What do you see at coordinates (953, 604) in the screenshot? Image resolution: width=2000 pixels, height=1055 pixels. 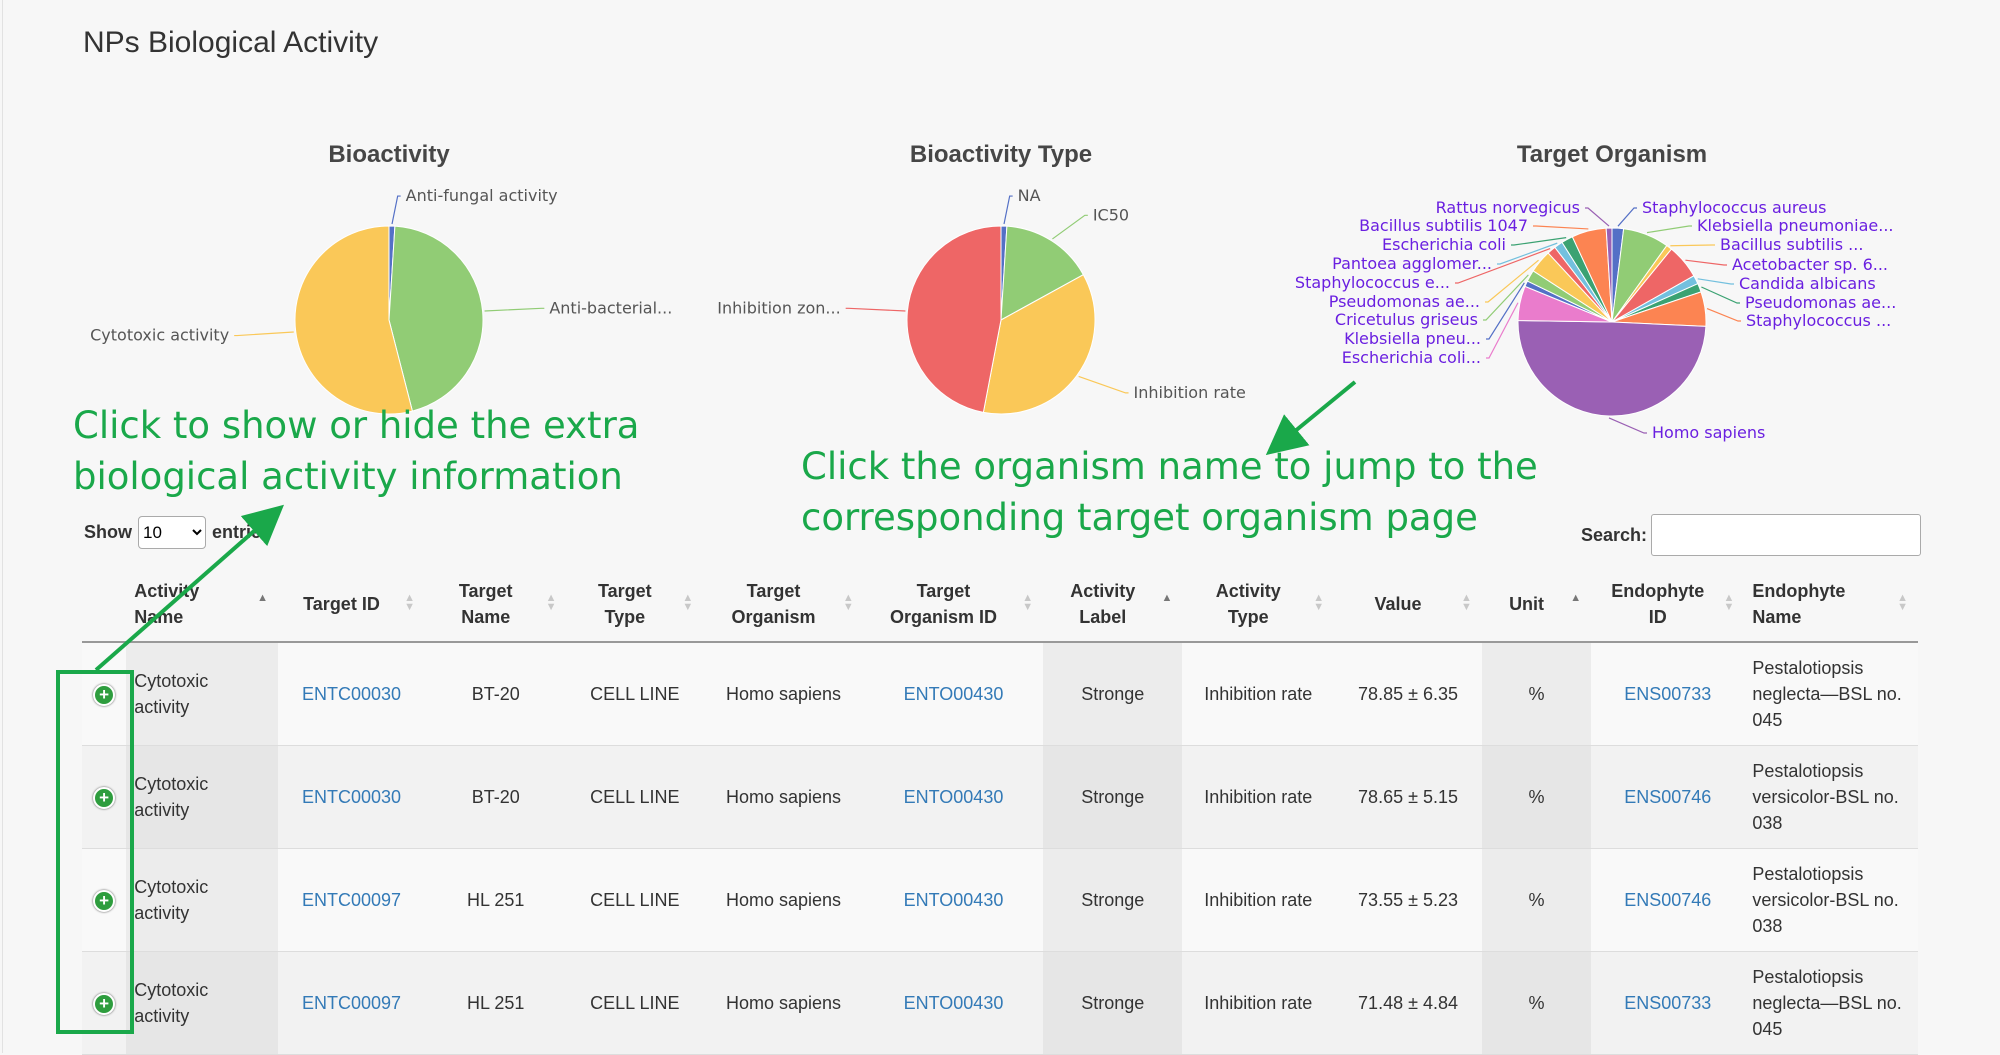 I see `col-header: Target Organism ID ▲ ▼` at bounding box center [953, 604].